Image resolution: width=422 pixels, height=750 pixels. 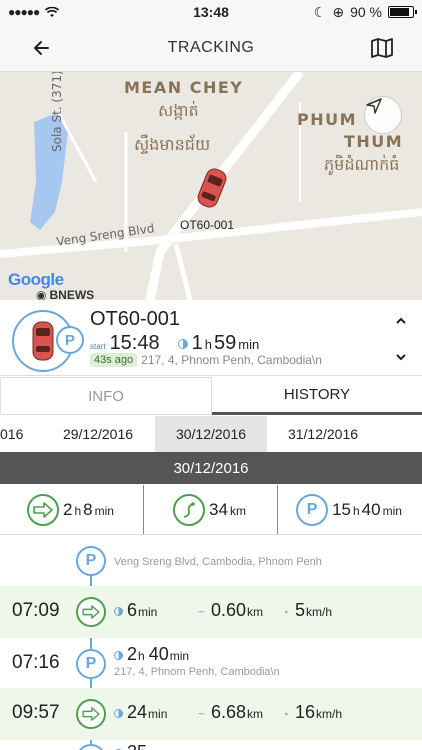 I want to click on distance-value: 34 km, so click(x=228, y=510).